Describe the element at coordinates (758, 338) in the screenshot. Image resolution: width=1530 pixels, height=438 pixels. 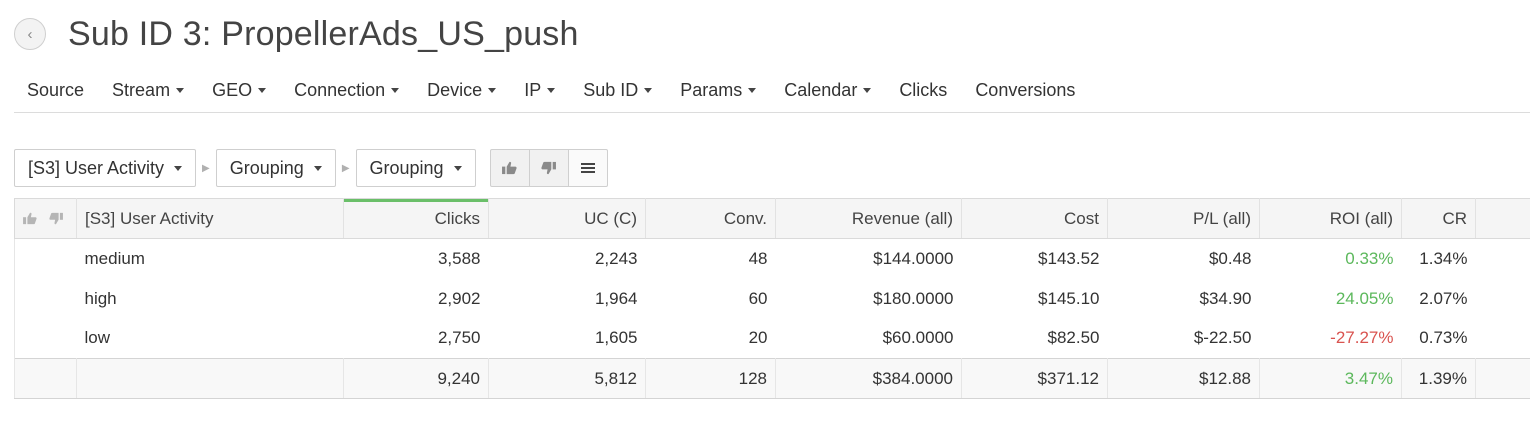
I see `cell-conv: 20` at that location.